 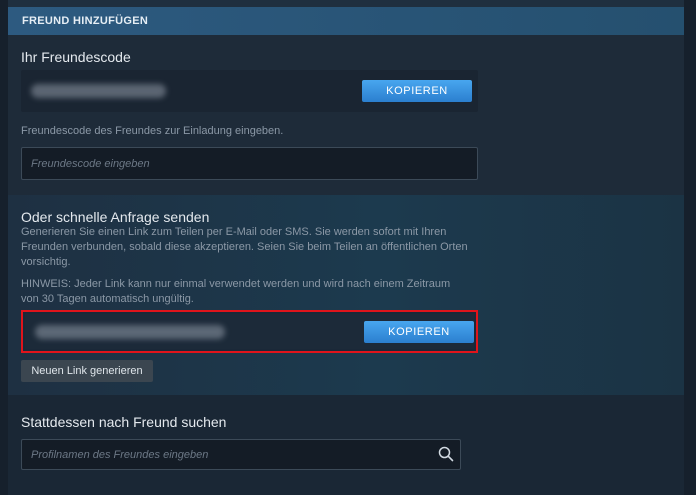 What do you see at coordinates (124, 422) in the screenshot?
I see `search-heading: Stattdessen nach Freund suchen` at bounding box center [124, 422].